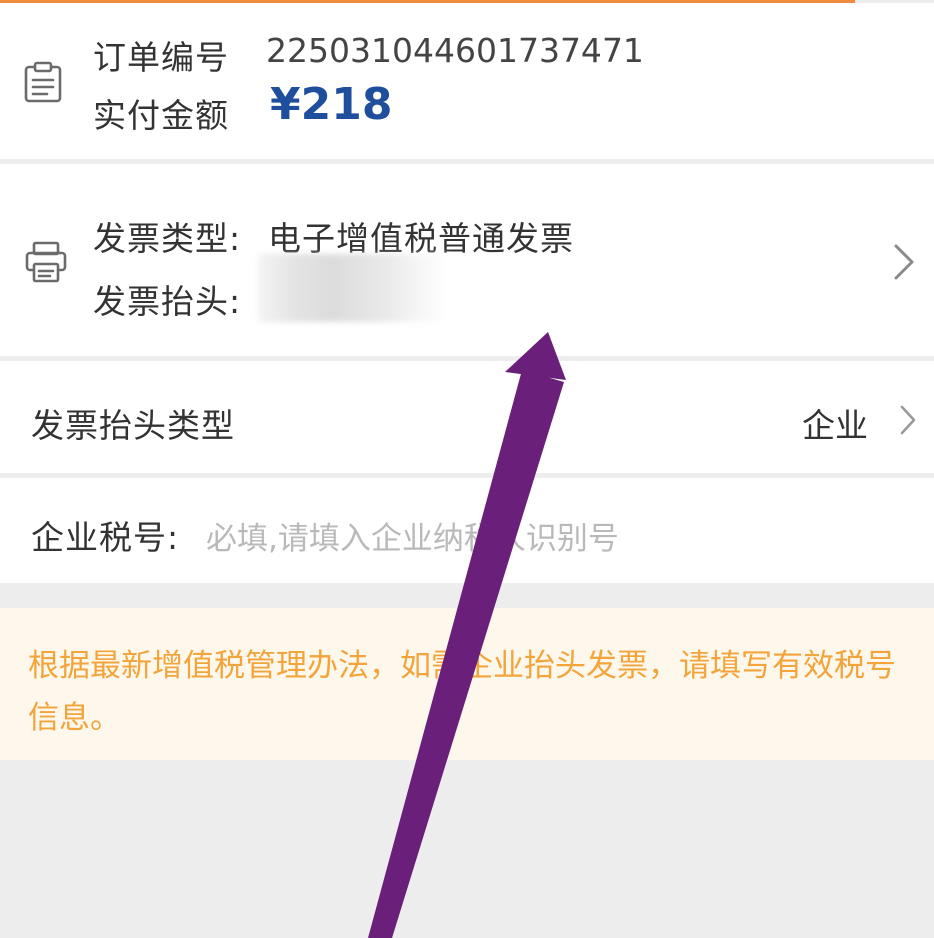 This screenshot has height=938, width=934. What do you see at coordinates (161, 115) in the screenshot?
I see `amount-label: 实付金额` at bounding box center [161, 115].